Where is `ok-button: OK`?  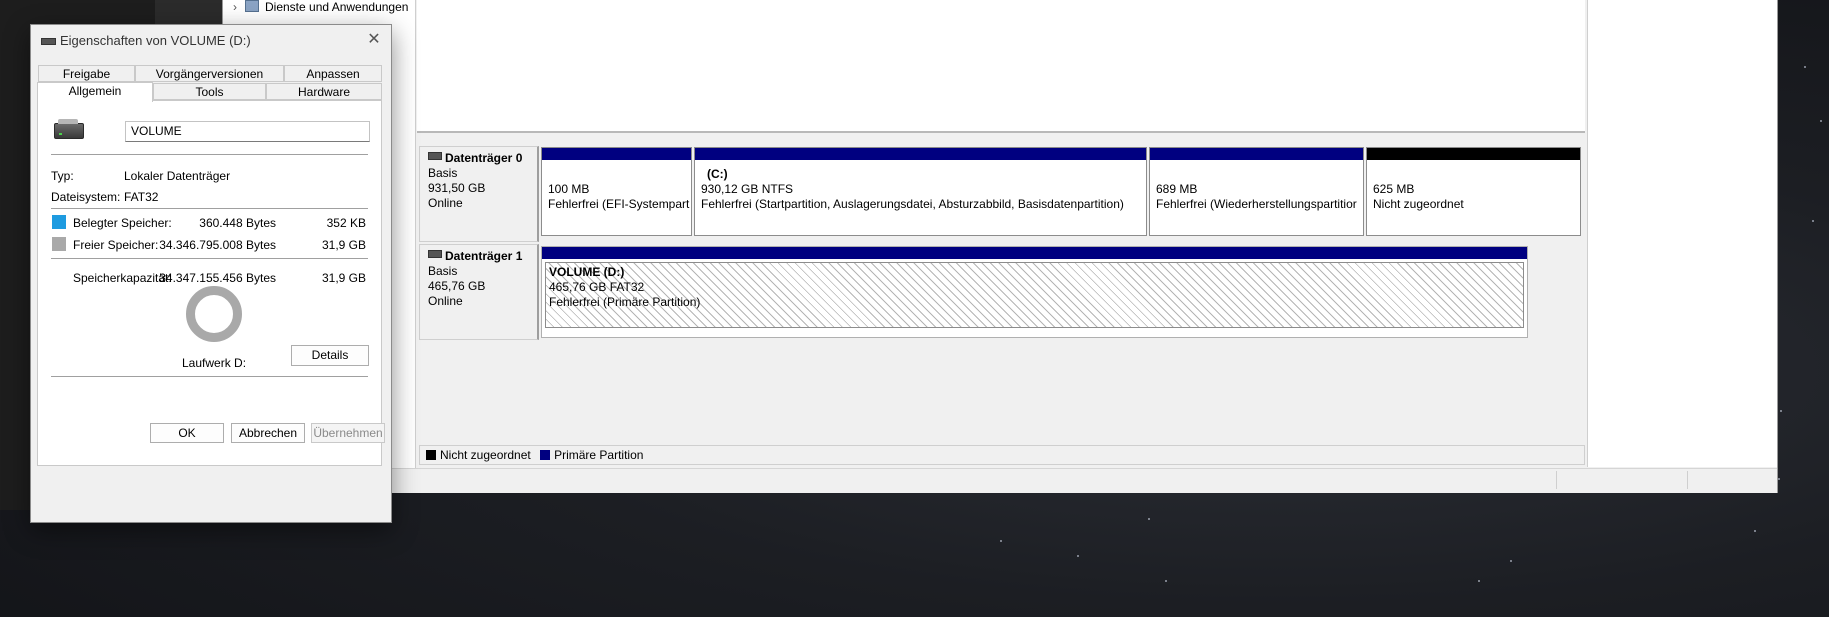 ok-button: OK is located at coordinates (187, 433).